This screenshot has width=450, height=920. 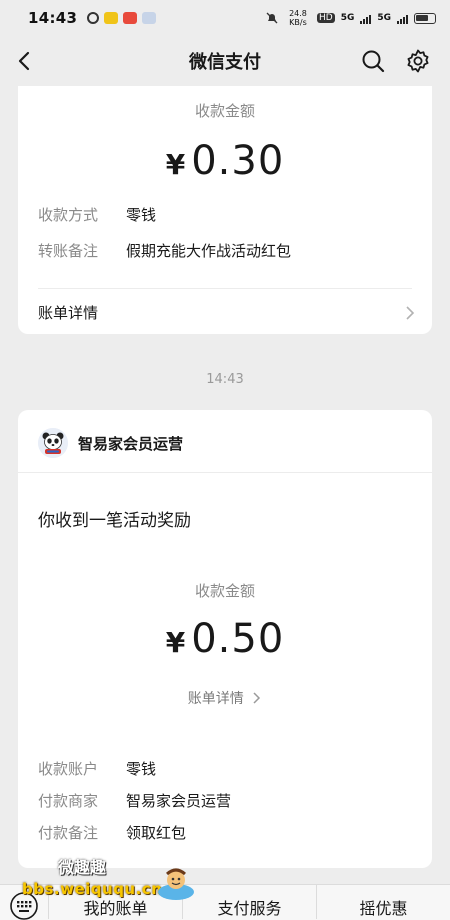 I want to click on merchant-name: 智易家会员运营, so click(x=131, y=443).